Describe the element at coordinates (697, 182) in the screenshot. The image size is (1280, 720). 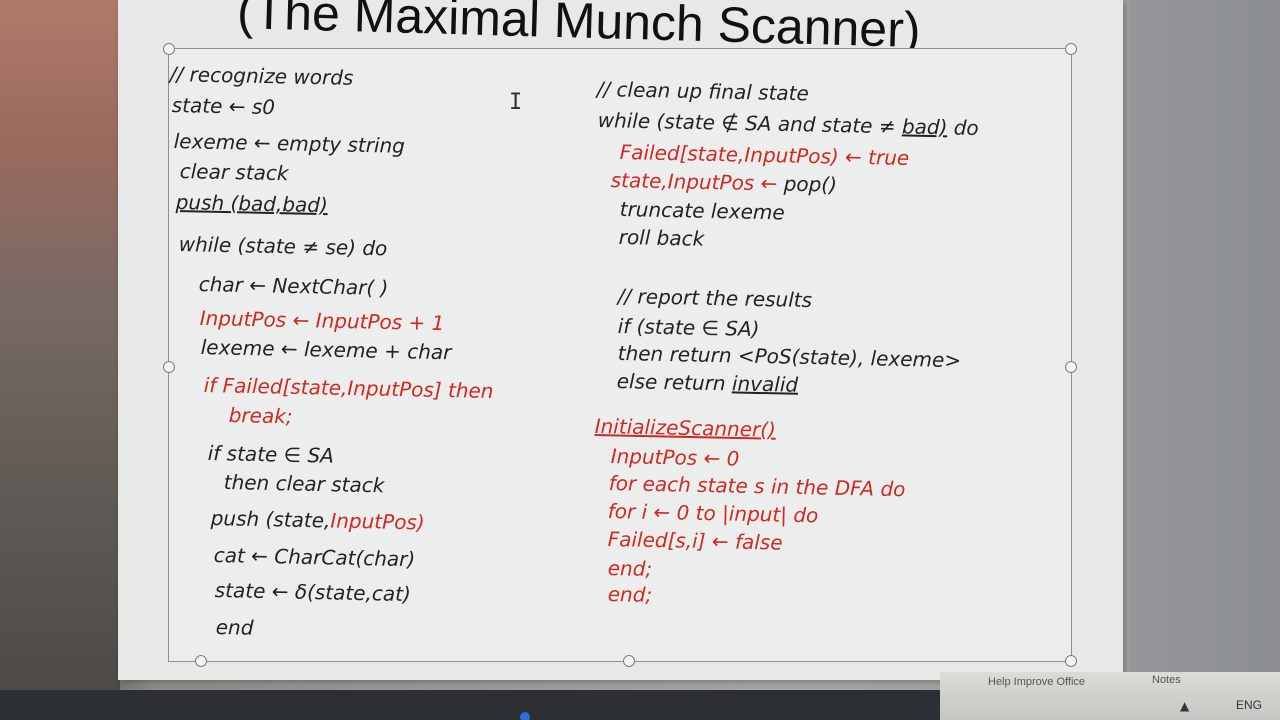
I see `code-token: state,InputPos ←` at that location.